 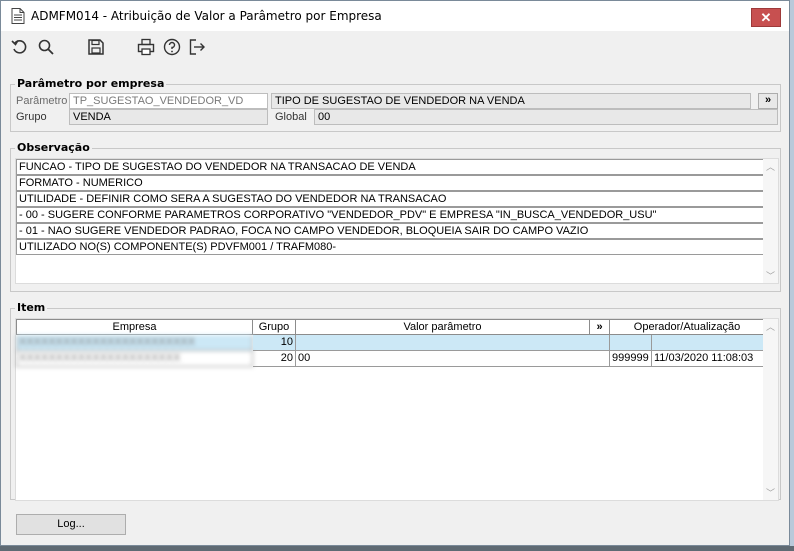 What do you see at coordinates (395, 47) in the screenshot?
I see `toolbar` at bounding box center [395, 47].